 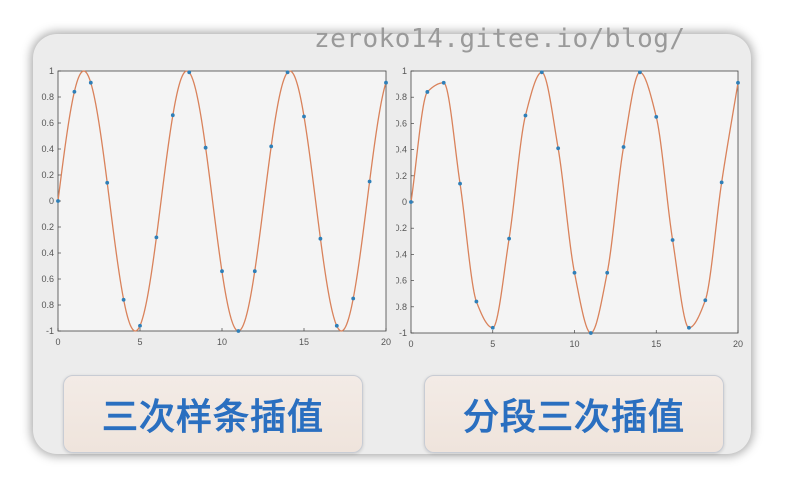 I want to click on pchip-ytick-label: 1, so click(x=404, y=71).